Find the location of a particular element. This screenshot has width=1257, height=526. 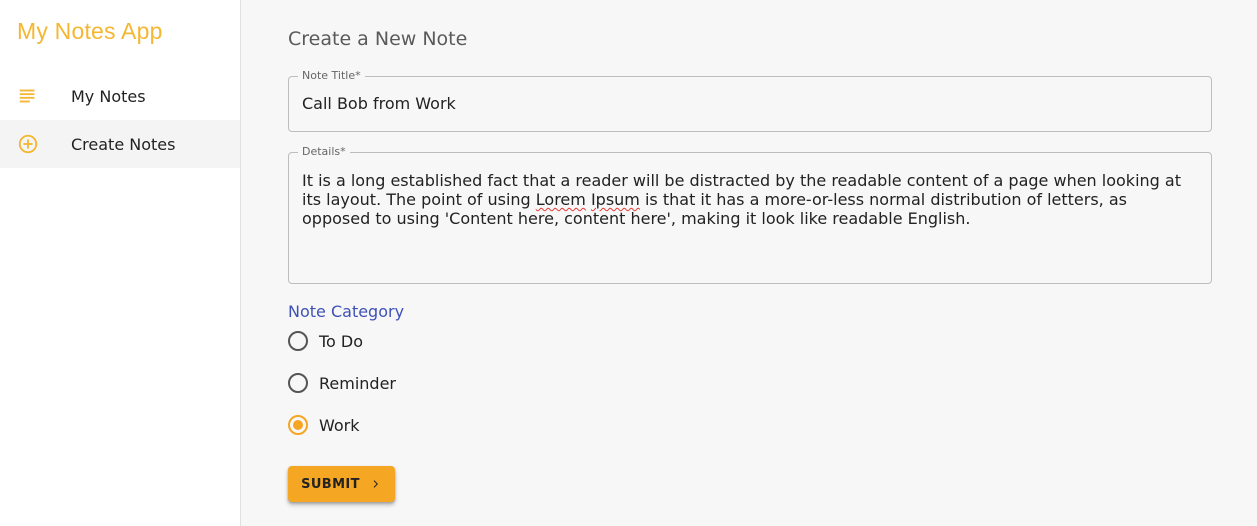

add-circle-outline-icon is located at coordinates (28, 144).